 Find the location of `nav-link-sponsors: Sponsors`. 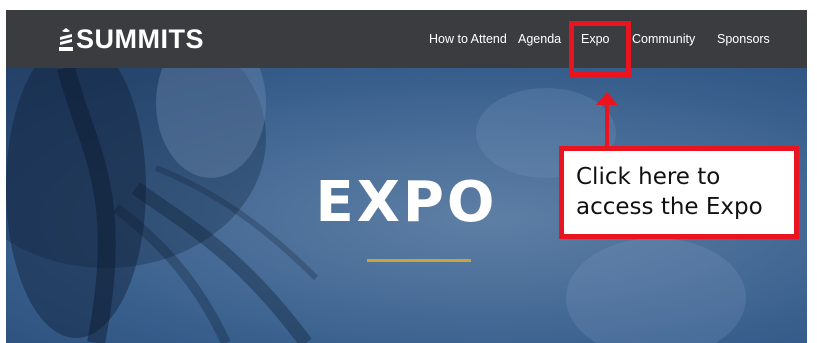

nav-link-sponsors: Sponsors is located at coordinates (743, 39).